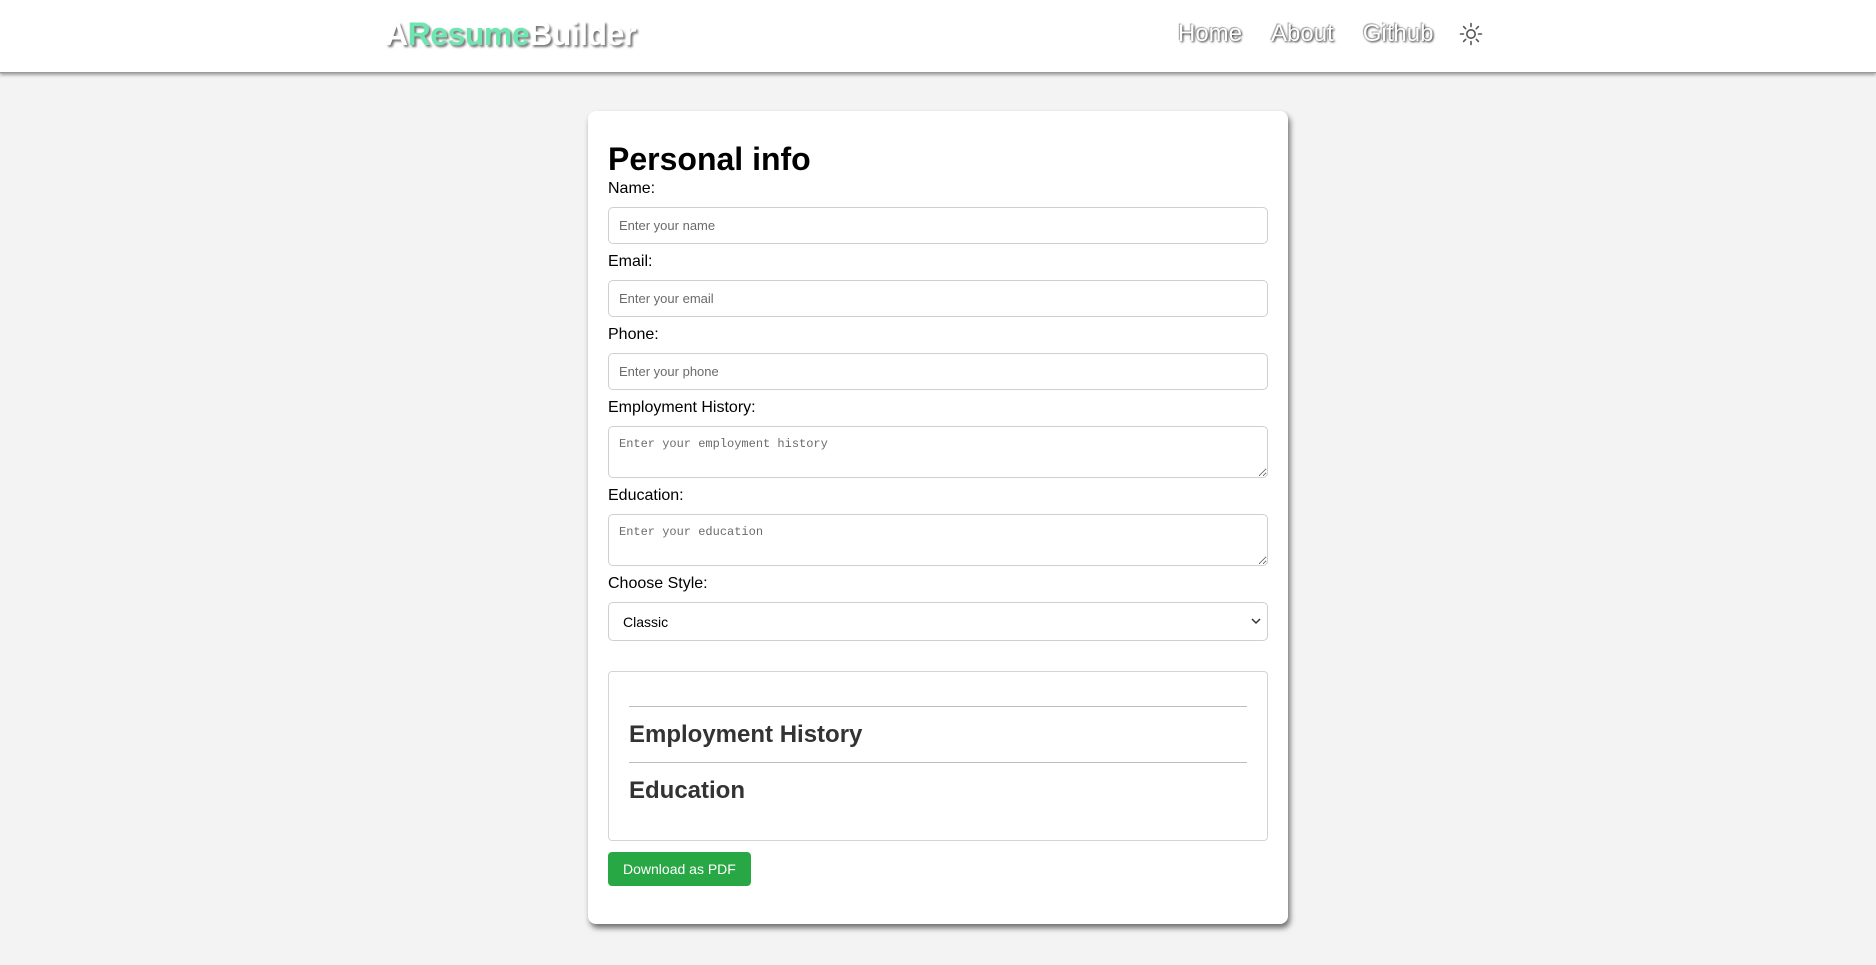 The height and width of the screenshot is (965, 1876). What do you see at coordinates (938, 36) in the screenshot?
I see `navbar: AResumeBuilder Home About Github` at bounding box center [938, 36].